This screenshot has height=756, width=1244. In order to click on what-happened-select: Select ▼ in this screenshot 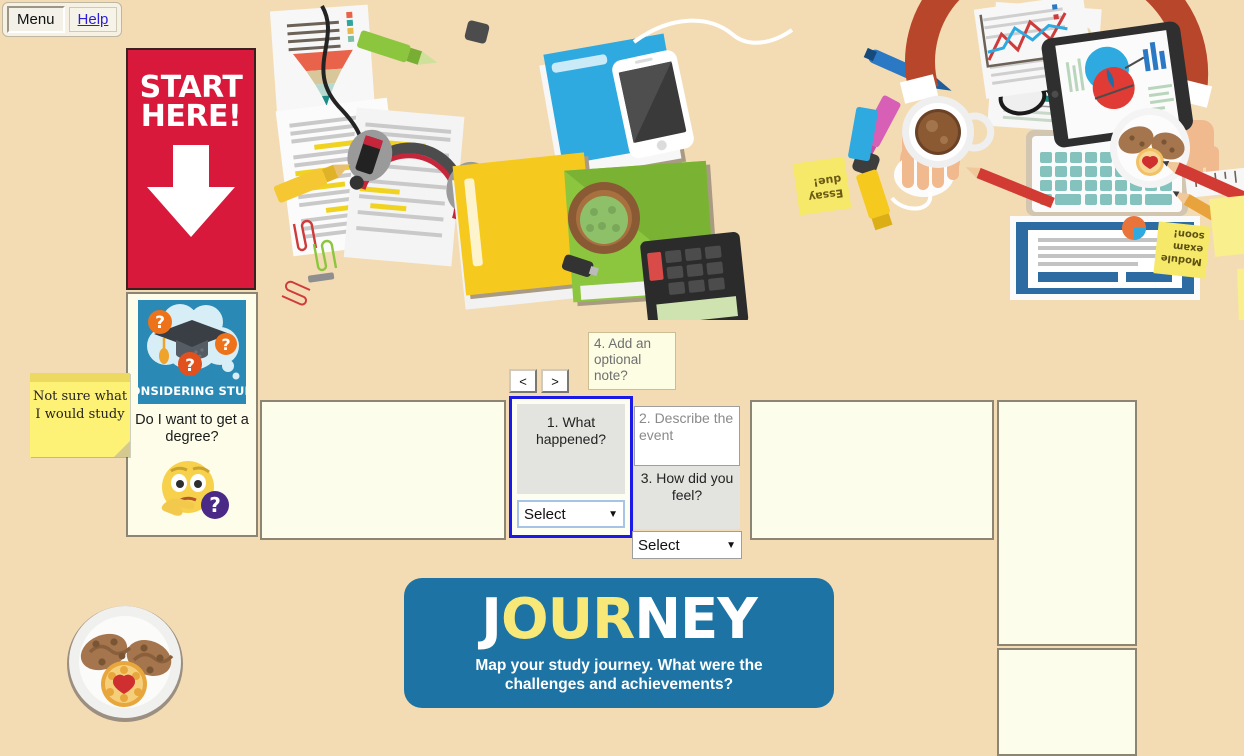, I will do `click(571, 514)`.